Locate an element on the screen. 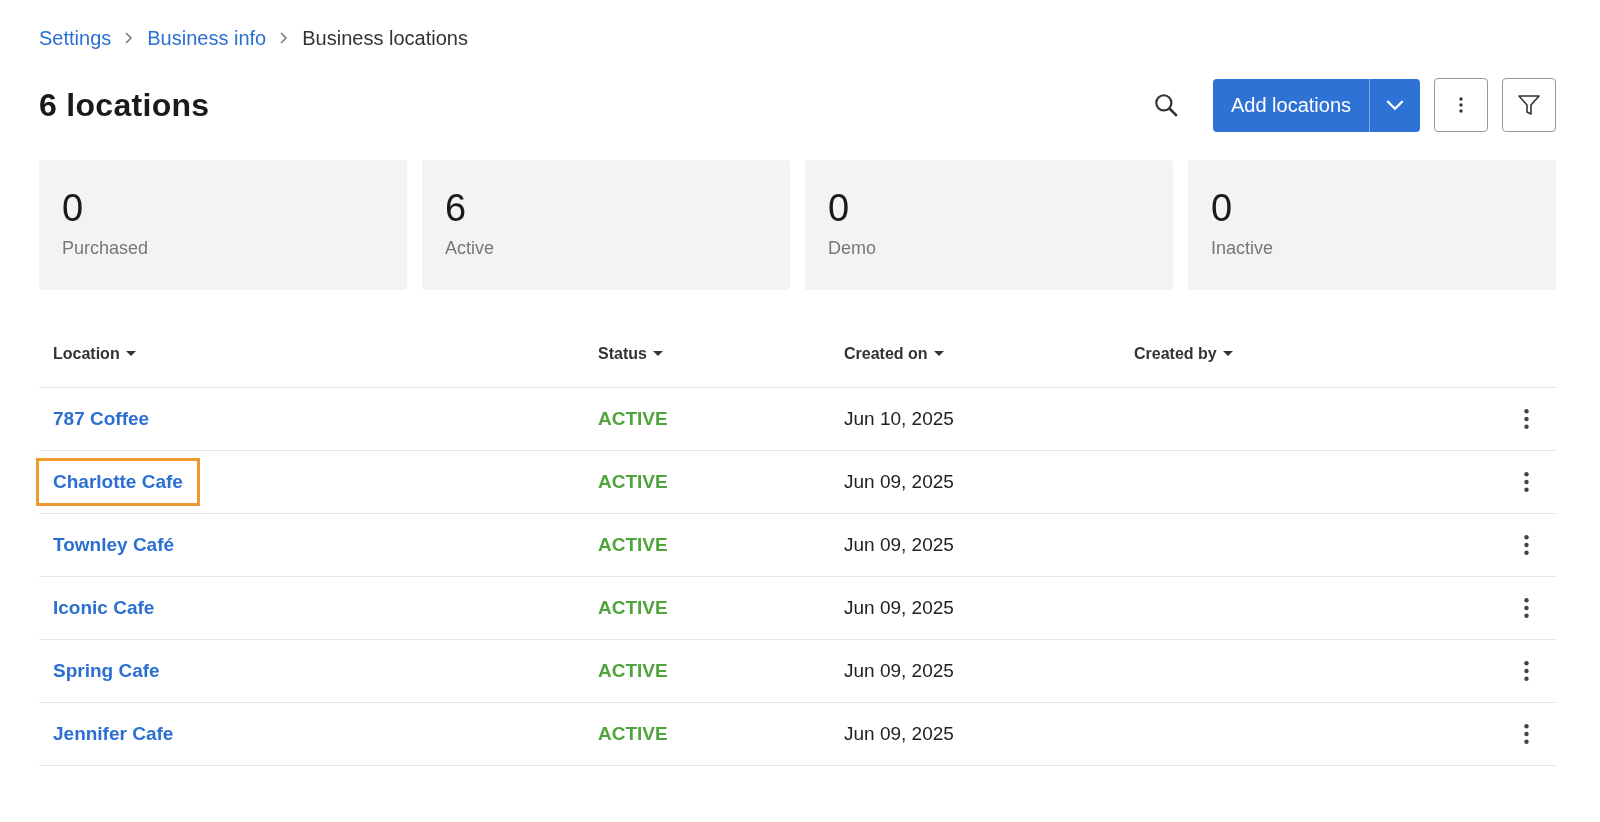 Image resolution: width=1600 pixels, height=822 pixels. column-header: Created on is located at coordinates (975, 354).